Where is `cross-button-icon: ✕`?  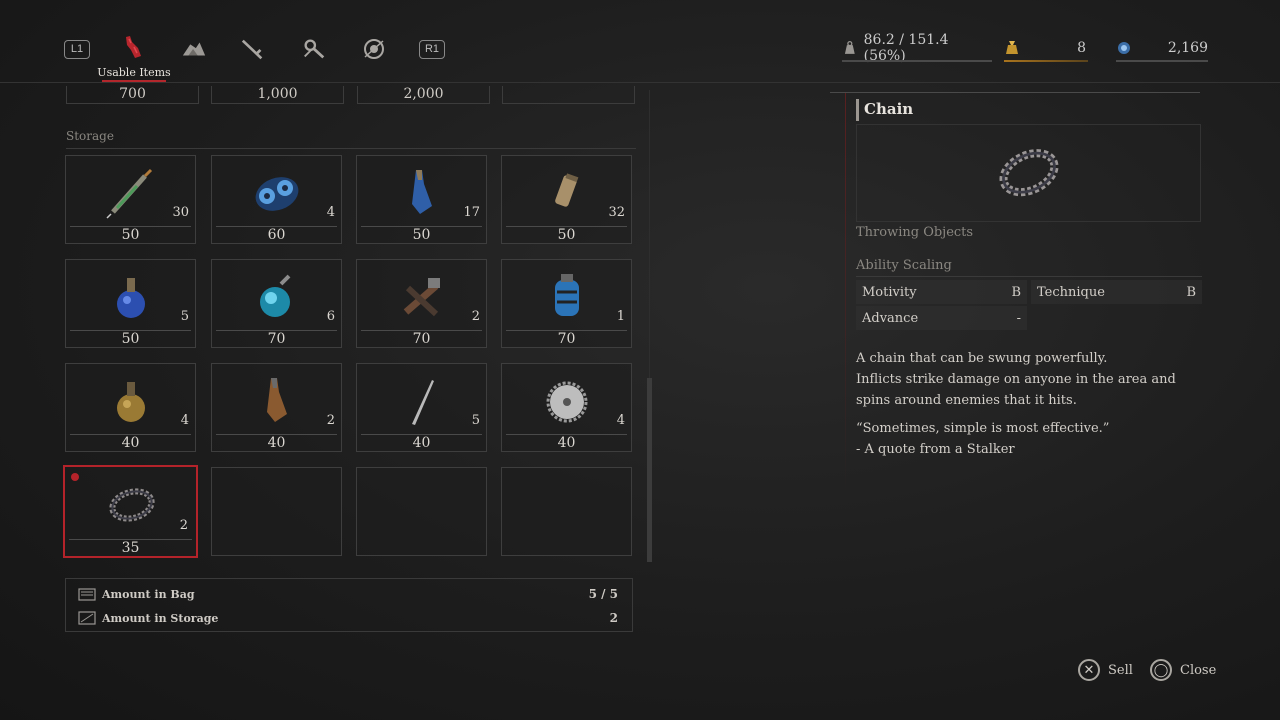
cross-button-icon: ✕ is located at coordinates (1089, 670).